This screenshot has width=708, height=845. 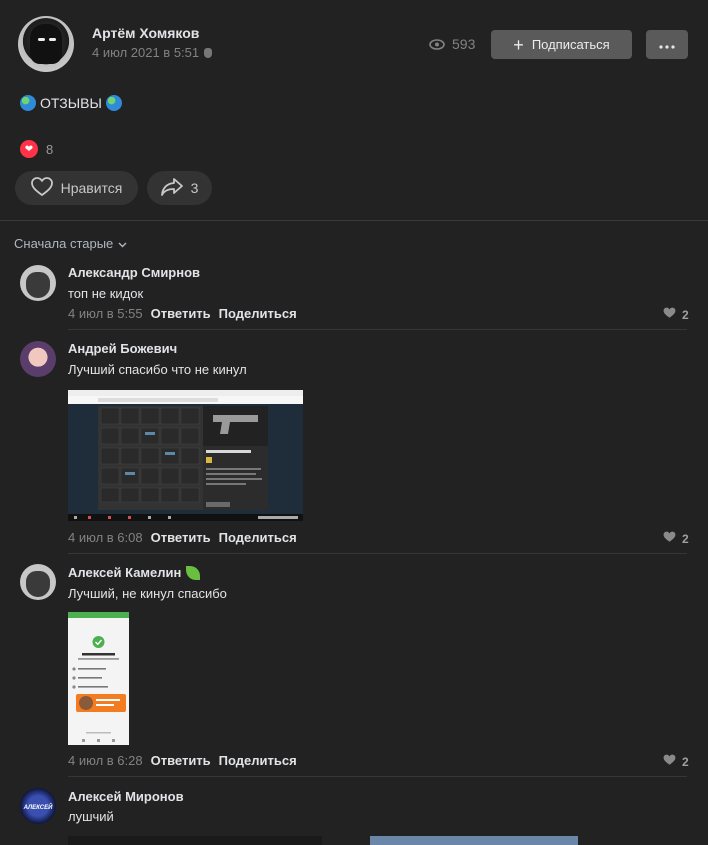 I want to click on post-text-content: ОТЗЫВЫ, so click(x=71, y=103).